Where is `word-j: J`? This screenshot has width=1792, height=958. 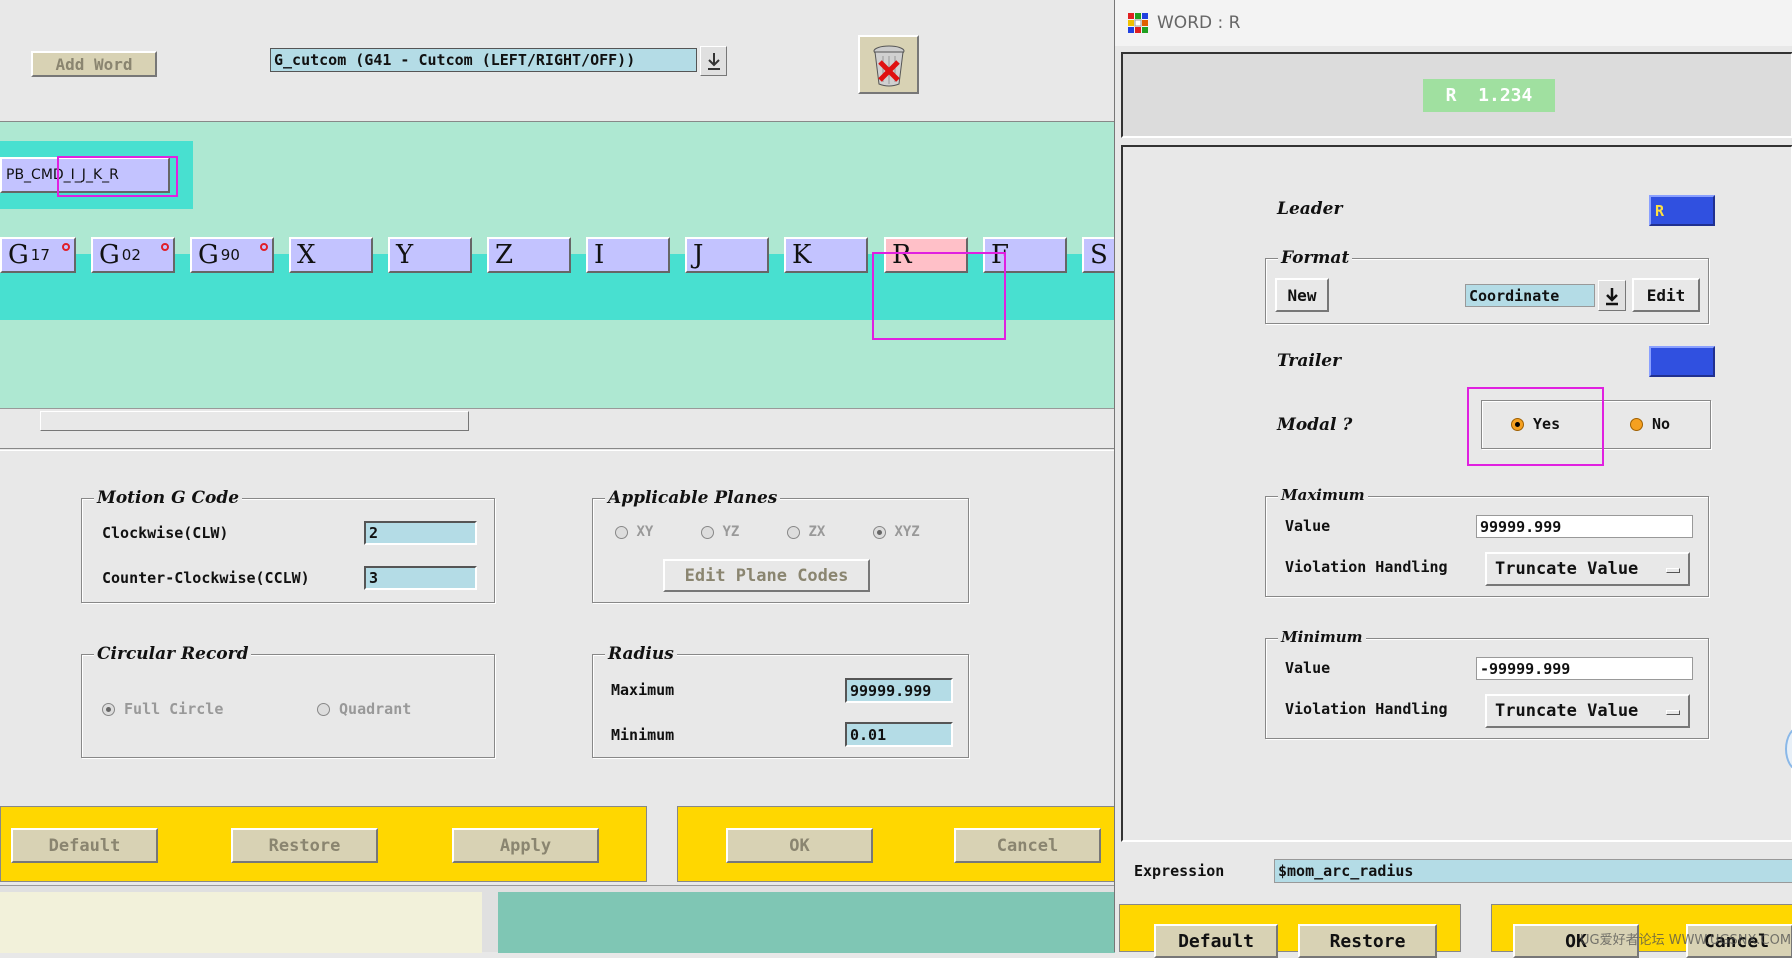
word-j: J is located at coordinates (727, 255).